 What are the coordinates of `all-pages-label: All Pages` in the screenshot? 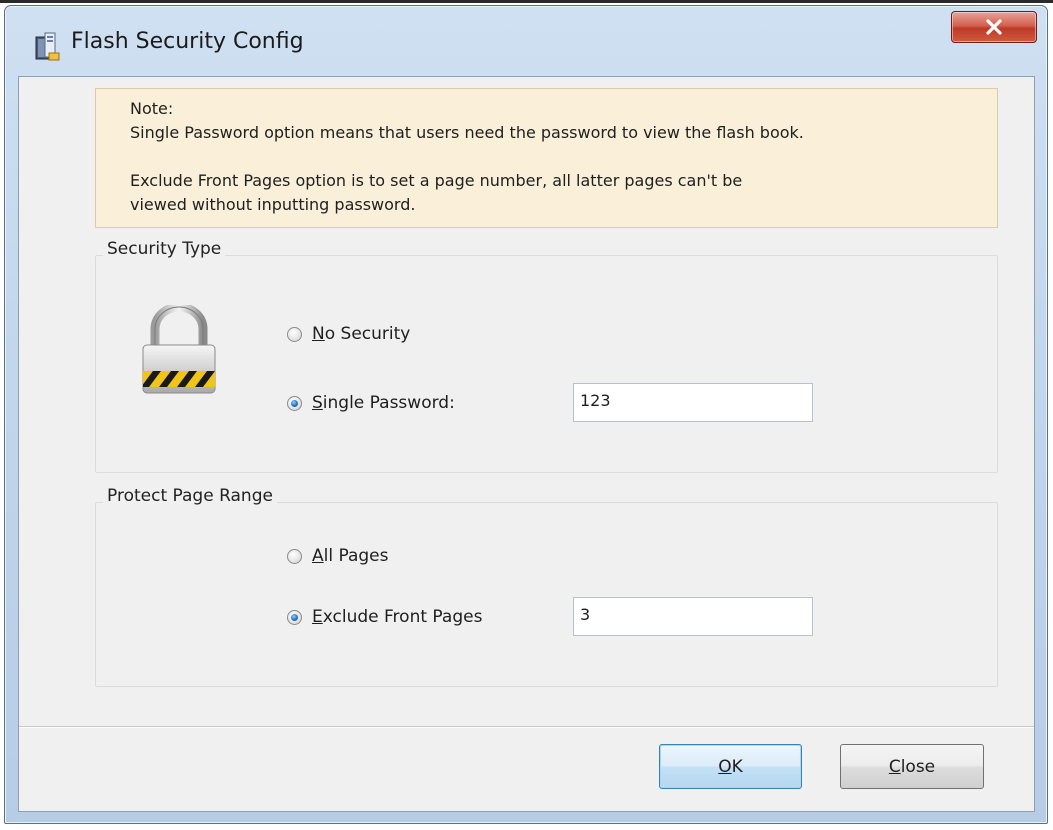 It's located at (350, 556).